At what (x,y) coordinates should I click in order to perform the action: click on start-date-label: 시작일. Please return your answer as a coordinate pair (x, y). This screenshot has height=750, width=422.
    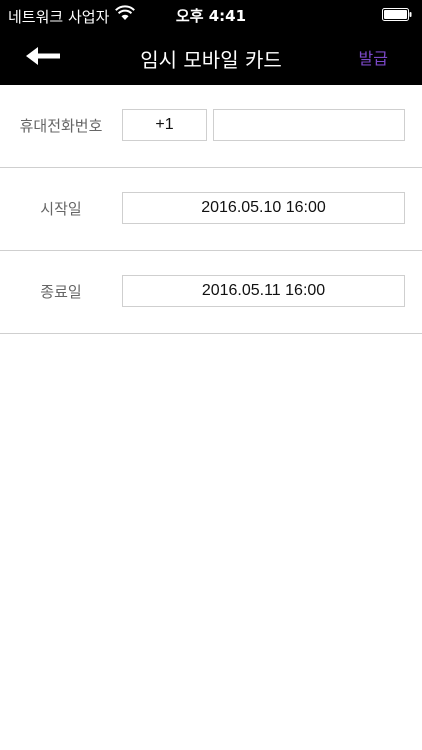
    Looking at the image, I should click on (61, 209).